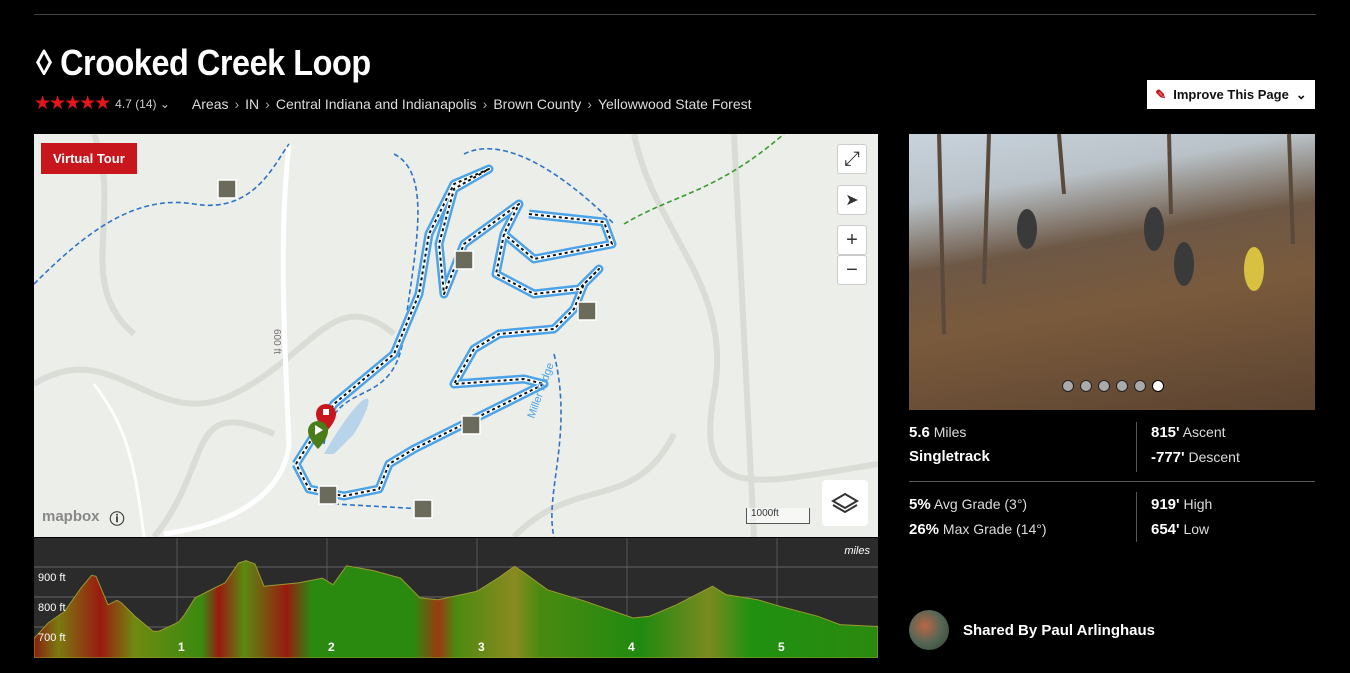 This screenshot has height=673, width=1350. What do you see at coordinates (852, 270) in the screenshot?
I see `zoom-out-button: −` at bounding box center [852, 270].